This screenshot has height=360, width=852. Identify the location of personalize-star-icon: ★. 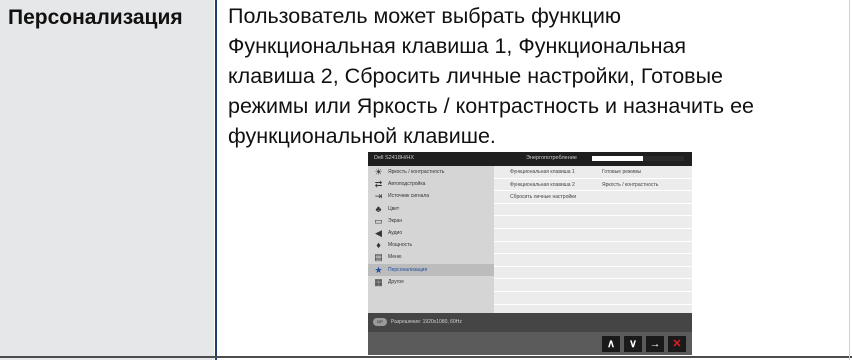
(378, 269).